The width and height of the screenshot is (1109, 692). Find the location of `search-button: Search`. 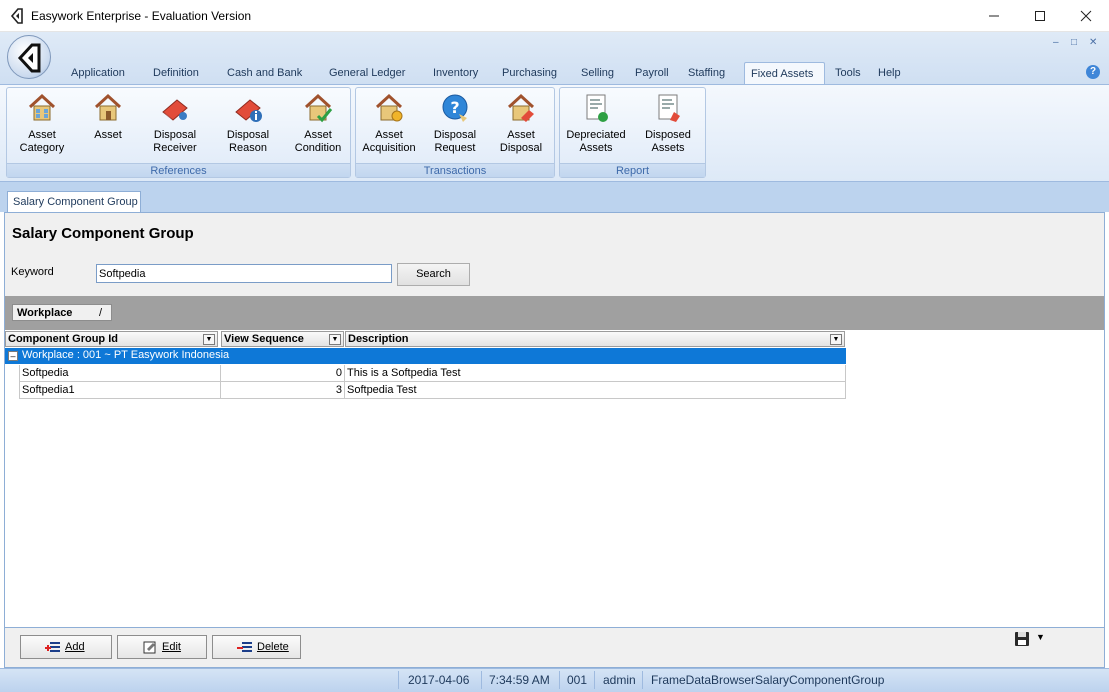

search-button: Search is located at coordinates (433, 274).